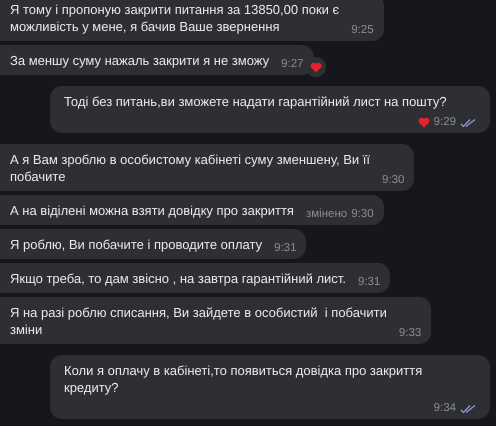  Describe the element at coordinates (410, 333) in the screenshot. I see `message-time: 9:33` at that location.